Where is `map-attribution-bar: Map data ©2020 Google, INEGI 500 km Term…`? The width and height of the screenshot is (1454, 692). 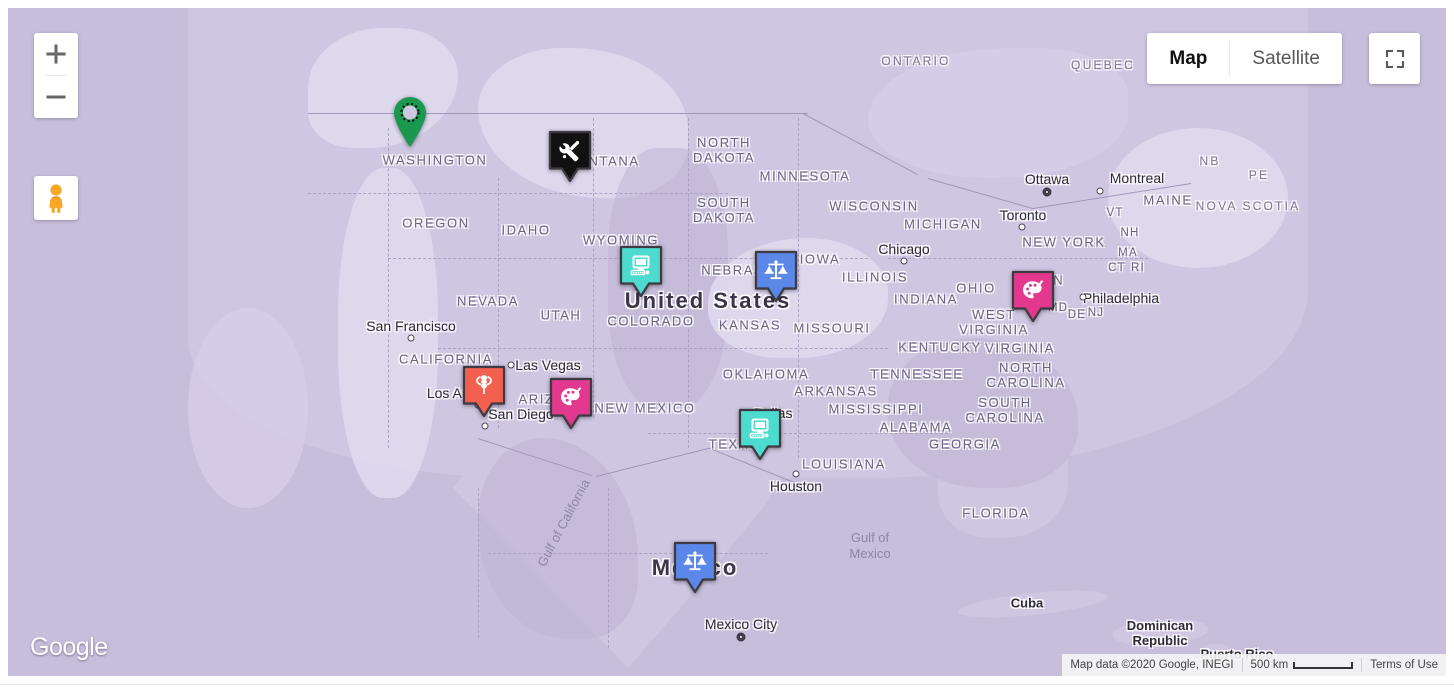
map-attribution-bar: Map data ©2020 Google, INEGI 500 km Term… is located at coordinates (1254, 665).